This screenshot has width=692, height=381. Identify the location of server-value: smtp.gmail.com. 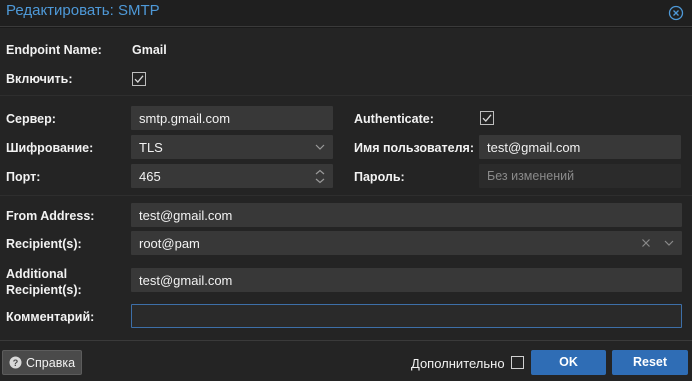
(185, 118).